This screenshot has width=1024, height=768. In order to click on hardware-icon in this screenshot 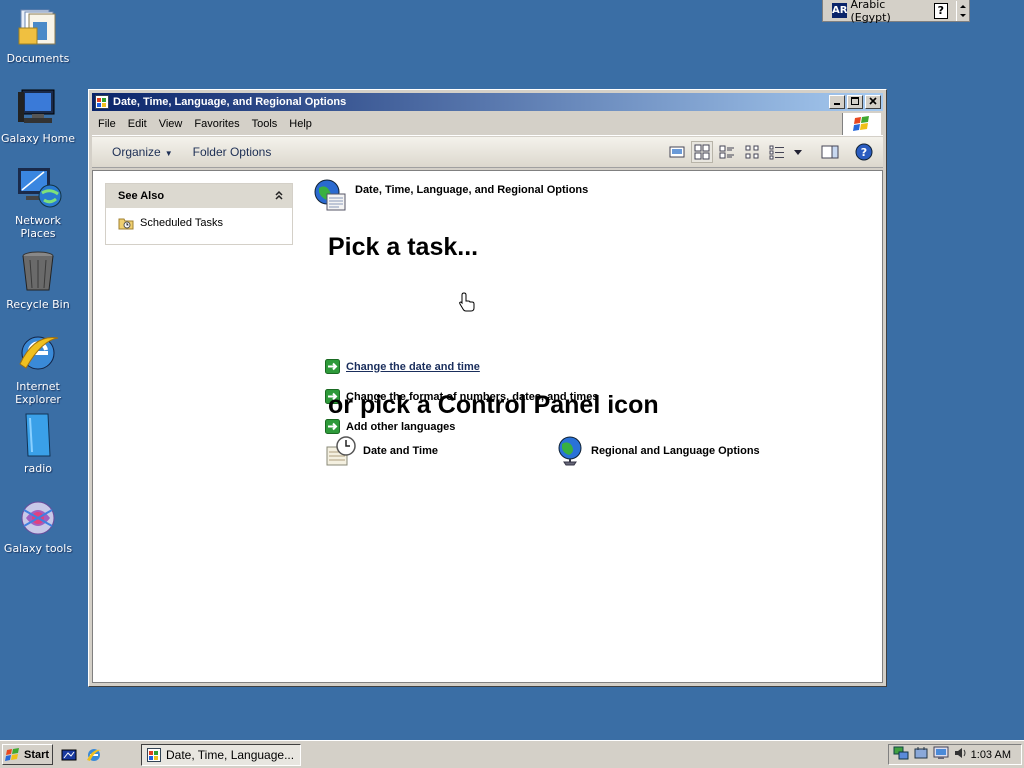, I will do `click(921, 753)`.